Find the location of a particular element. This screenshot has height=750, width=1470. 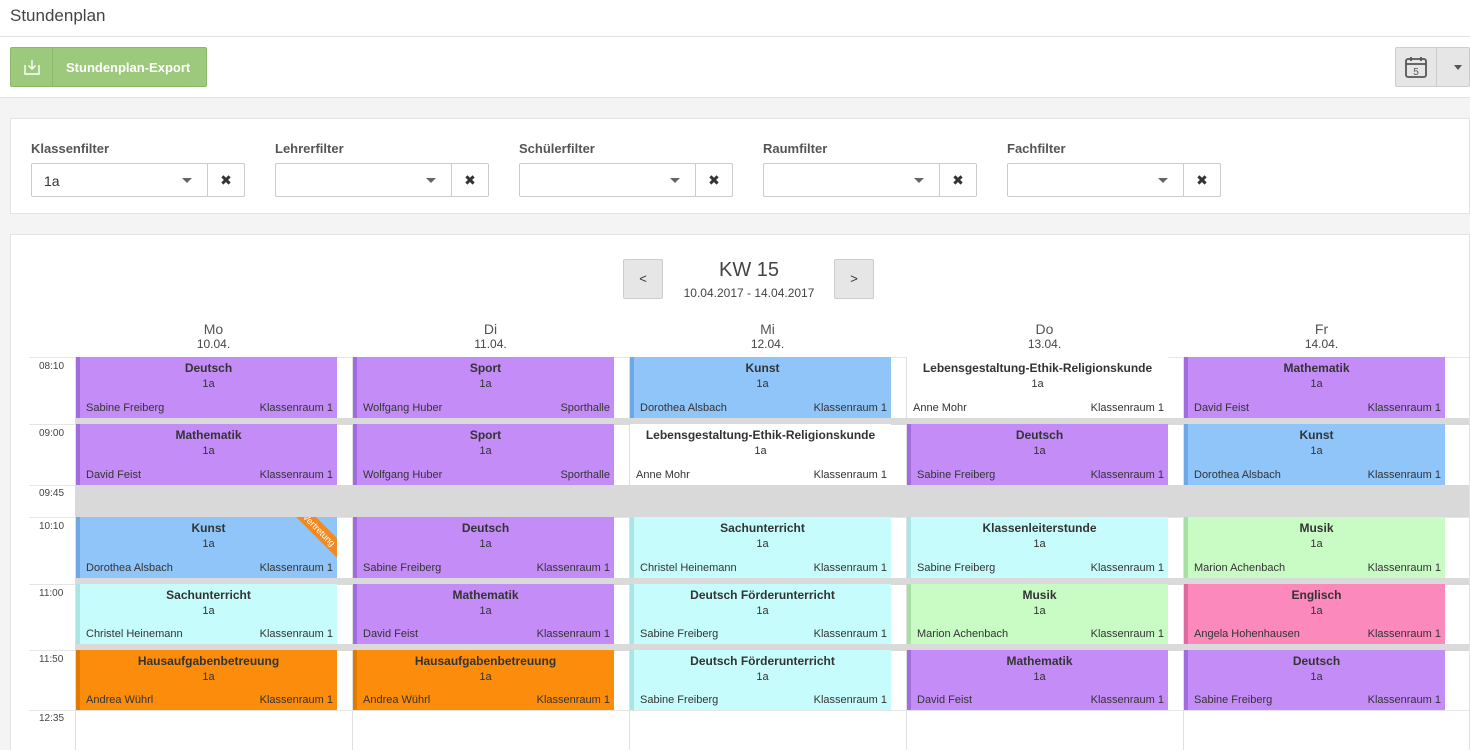

day-name: Fr is located at coordinates (1321, 329).